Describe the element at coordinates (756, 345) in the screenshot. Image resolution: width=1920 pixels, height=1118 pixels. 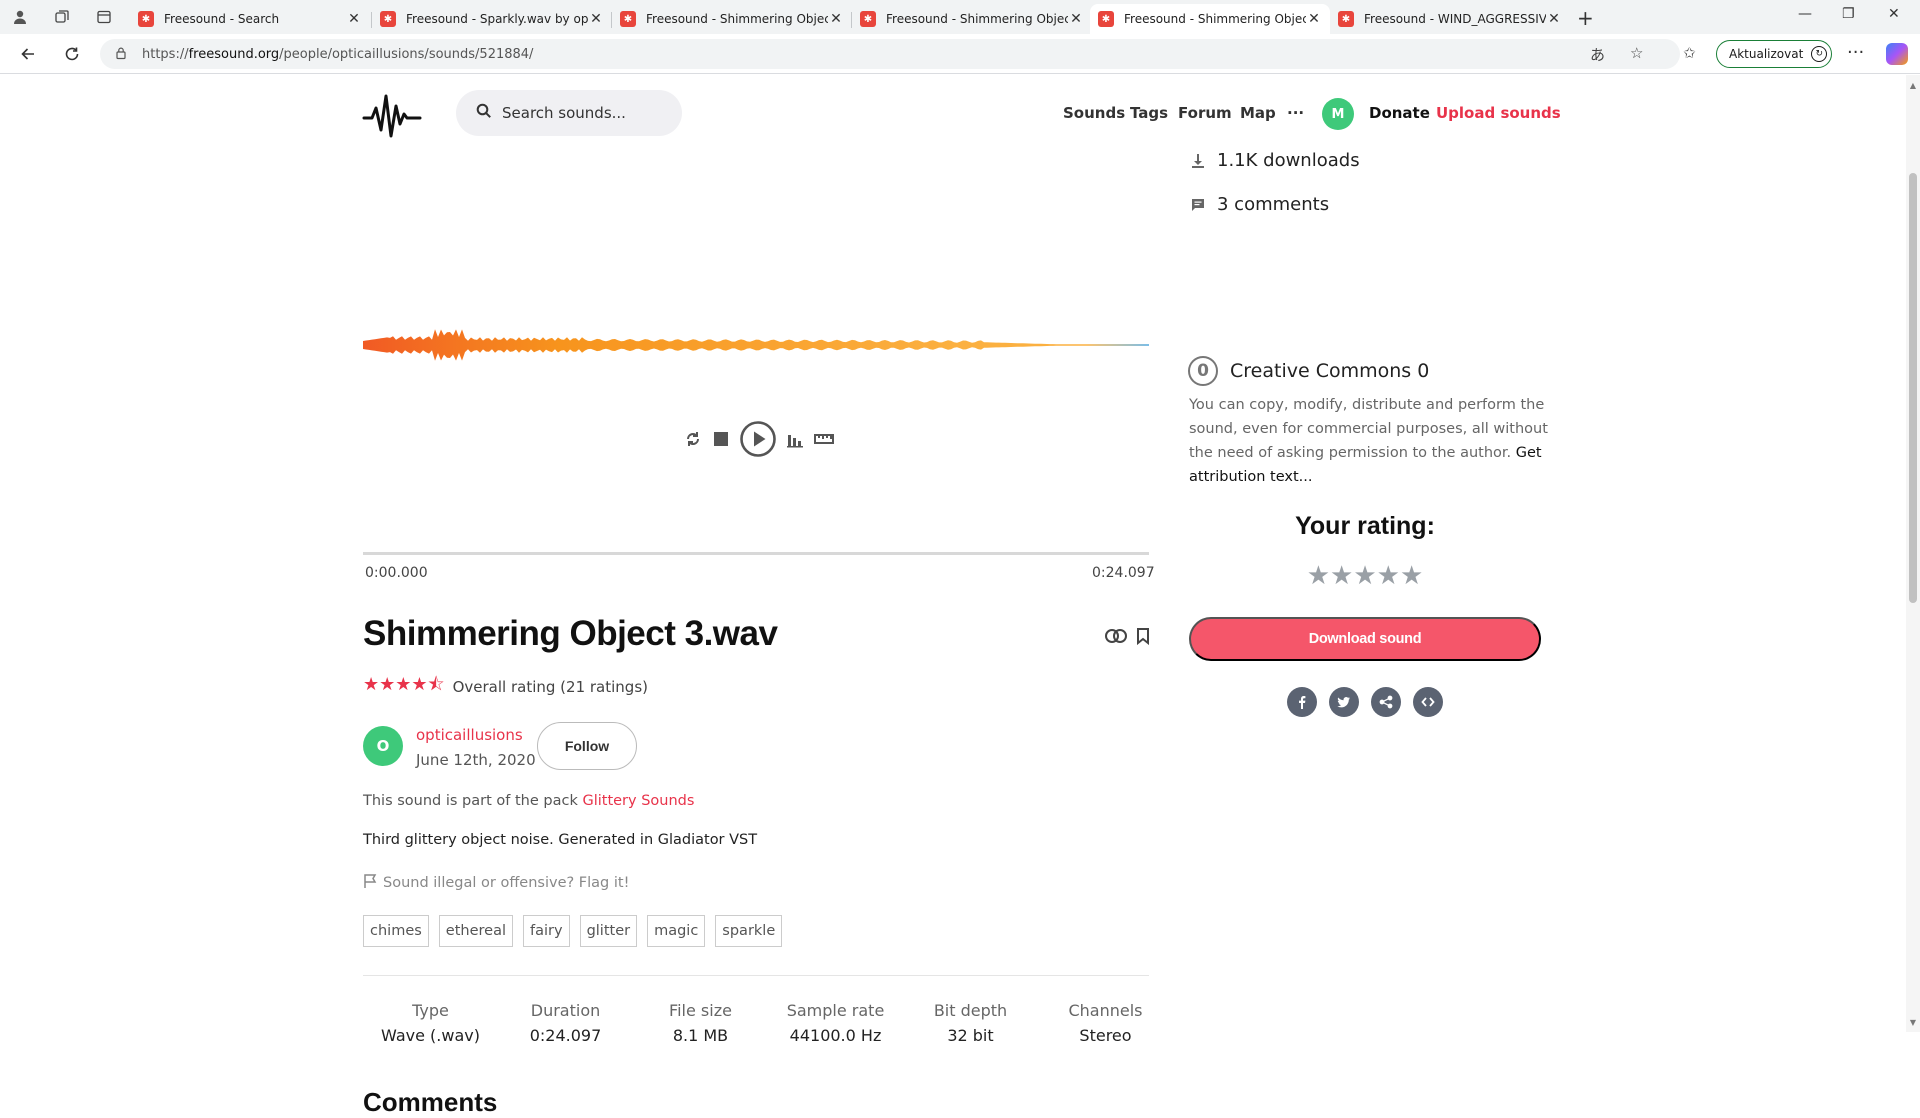
I see `waveform` at that location.